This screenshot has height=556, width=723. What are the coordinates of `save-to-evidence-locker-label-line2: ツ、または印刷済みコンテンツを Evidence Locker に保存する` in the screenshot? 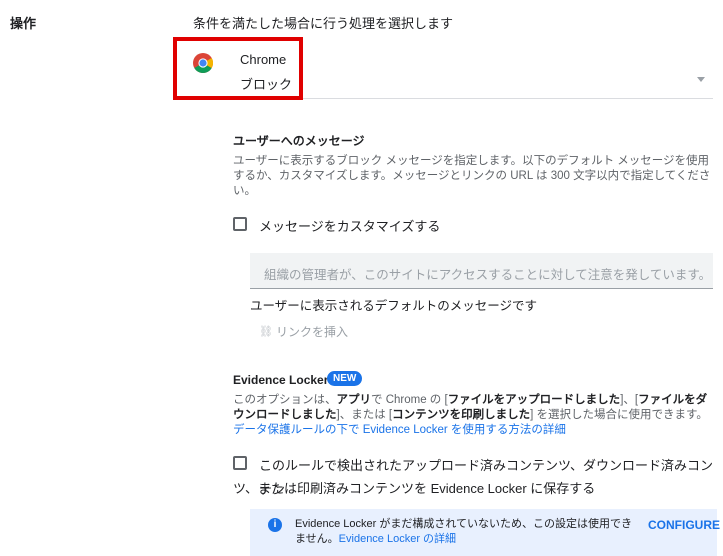 It's located at (414, 487).